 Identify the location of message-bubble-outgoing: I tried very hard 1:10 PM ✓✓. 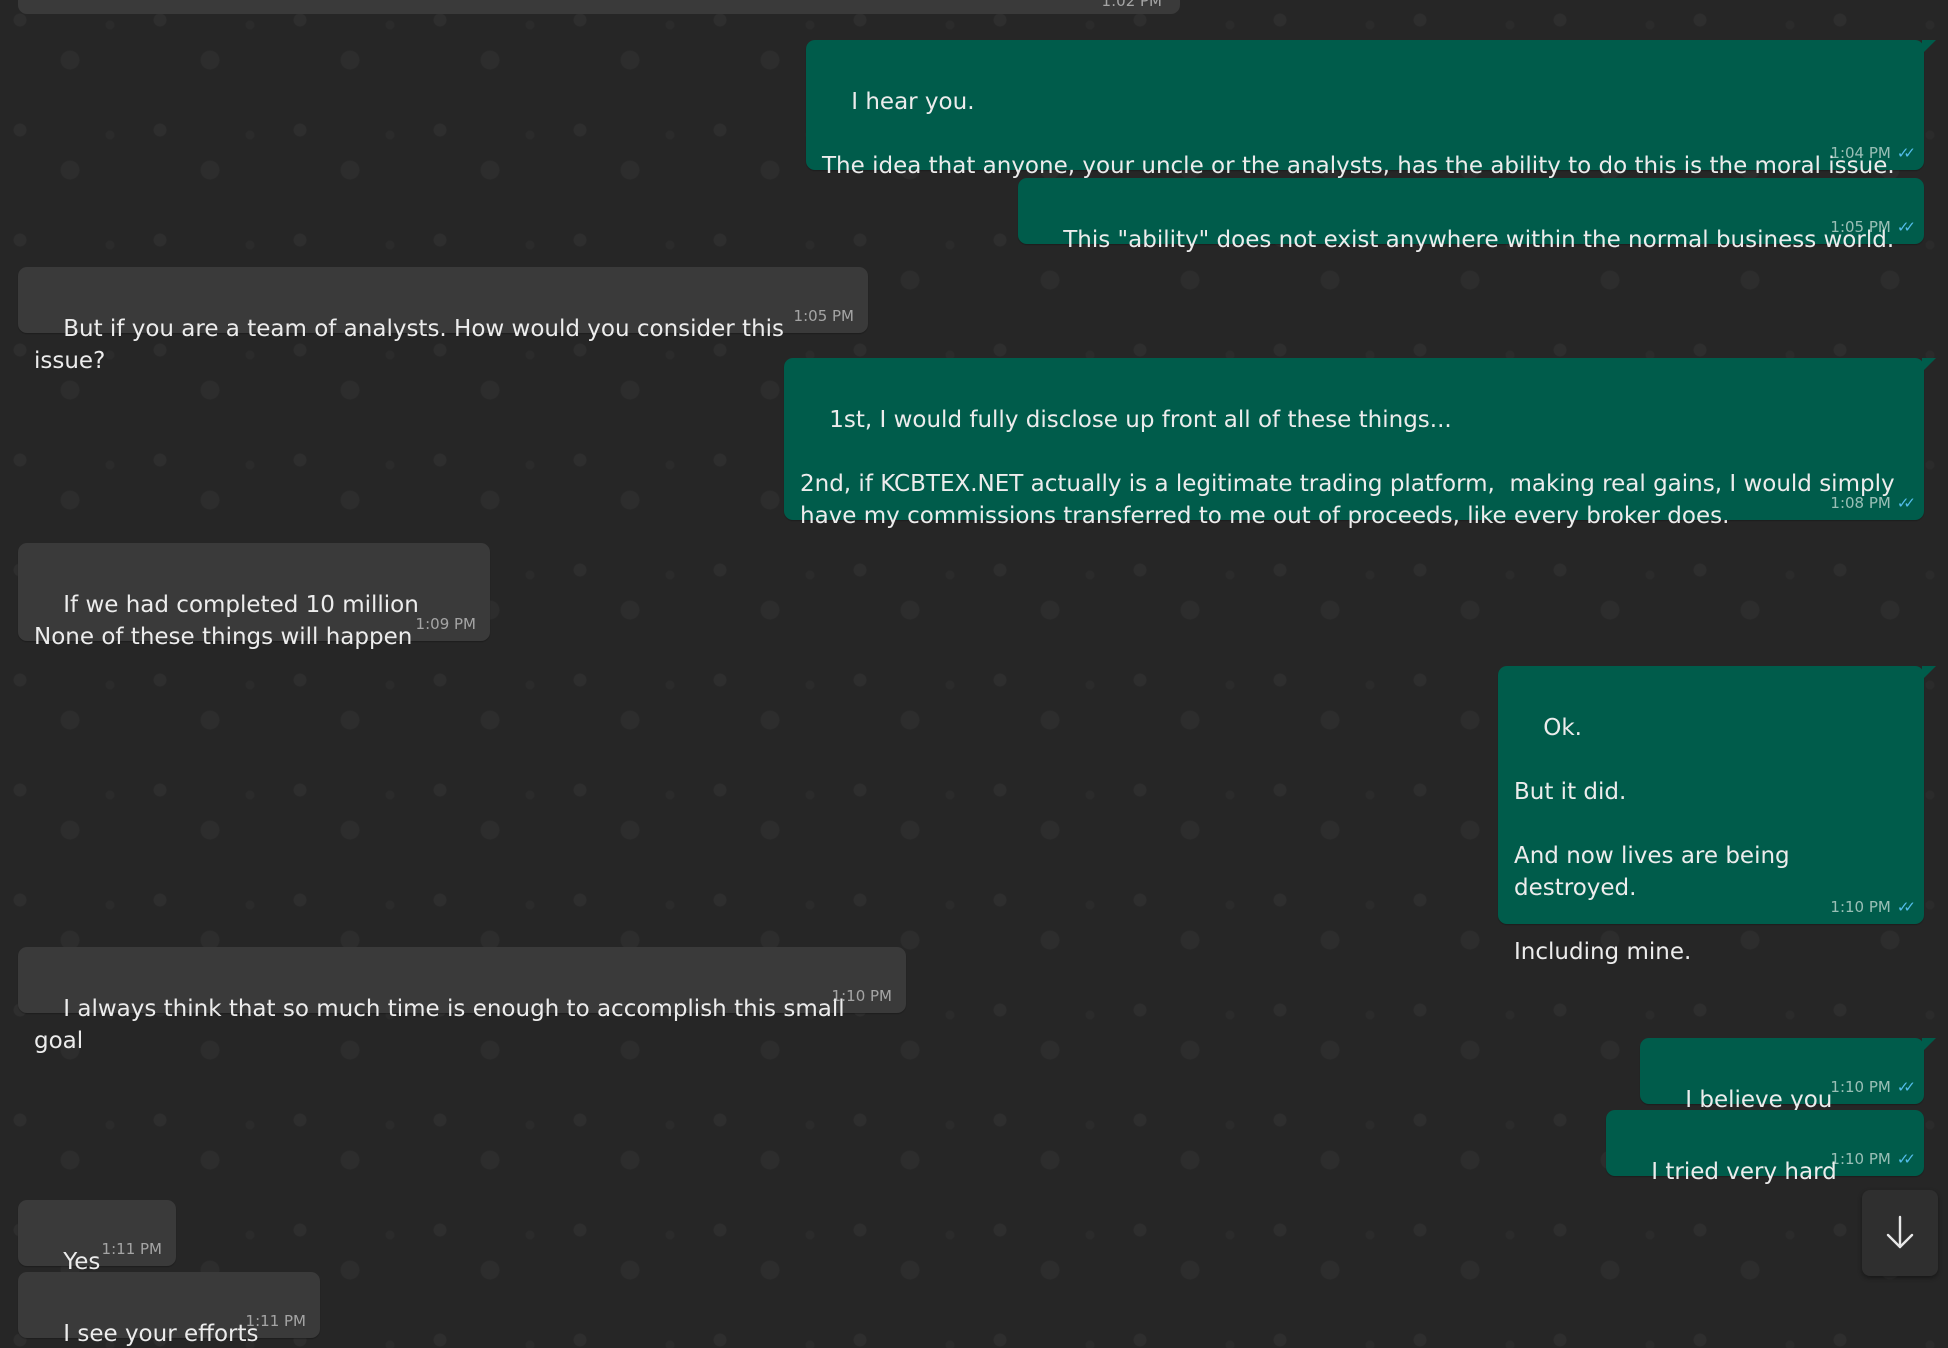
(1765, 1147).